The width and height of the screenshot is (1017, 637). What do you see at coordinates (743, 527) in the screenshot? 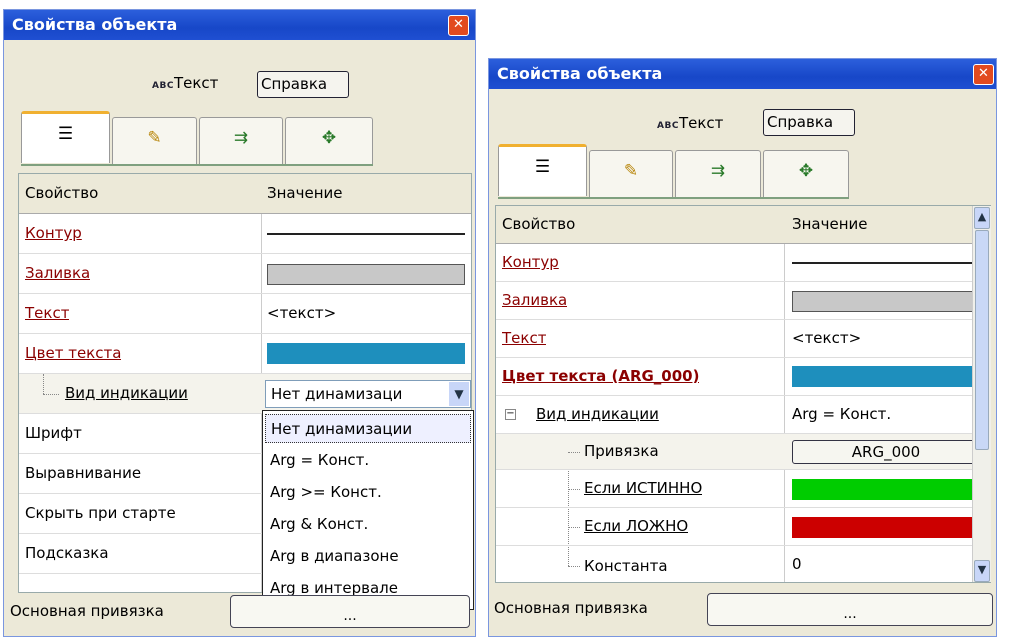
I see `table-row: Если ЛОЖНО` at bounding box center [743, 527].